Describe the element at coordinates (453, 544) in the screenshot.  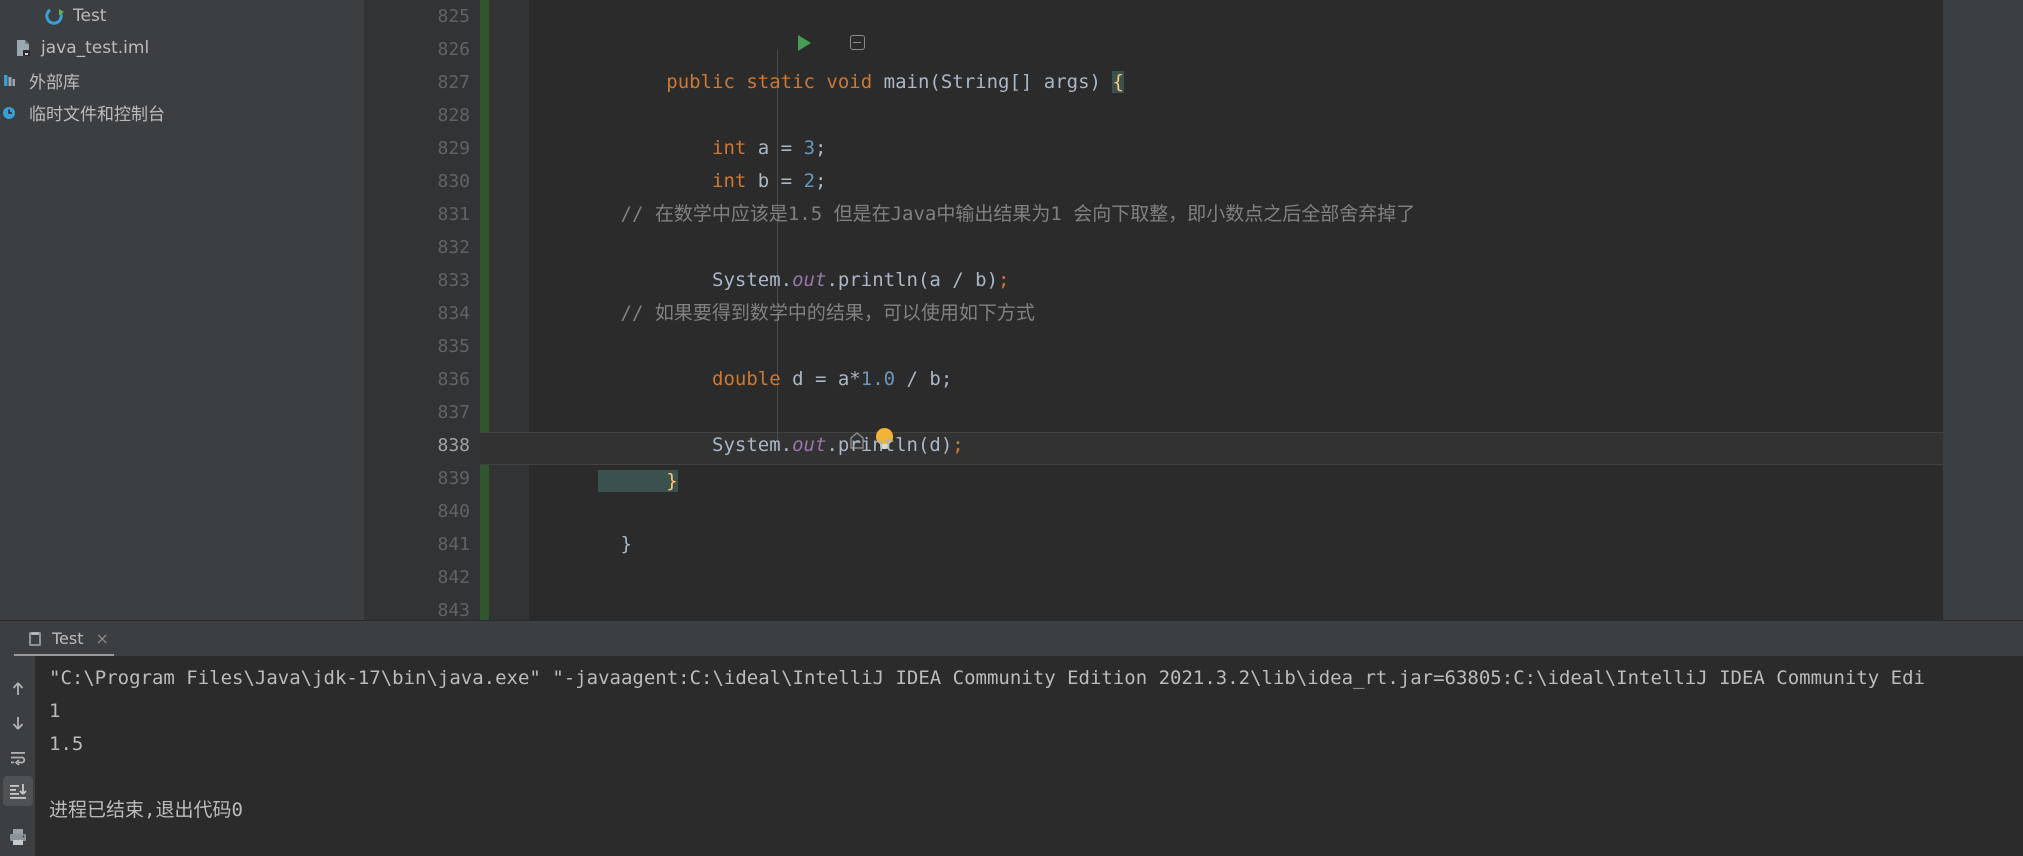
I see `line-number: 841` at that location.